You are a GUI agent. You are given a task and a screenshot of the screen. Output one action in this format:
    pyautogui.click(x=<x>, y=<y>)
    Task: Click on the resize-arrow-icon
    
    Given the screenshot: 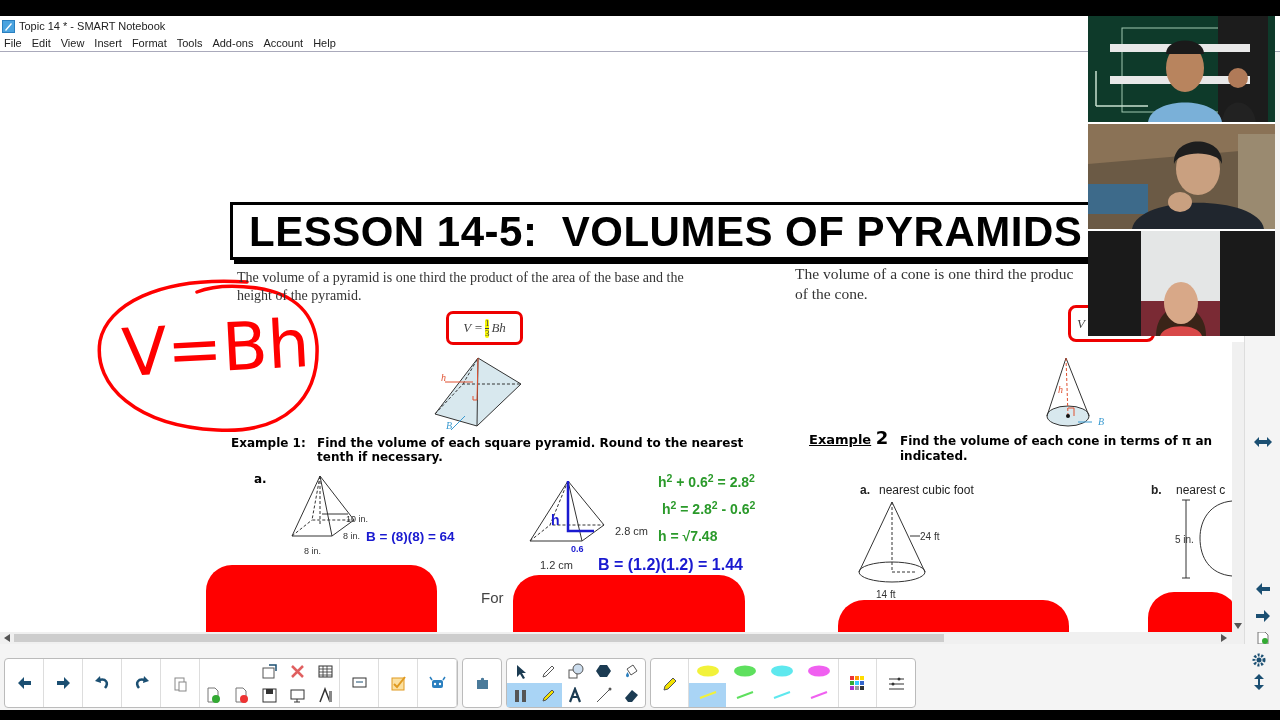 What is the action you would take?
    pyautogui.click(x=1263, y=442)
    